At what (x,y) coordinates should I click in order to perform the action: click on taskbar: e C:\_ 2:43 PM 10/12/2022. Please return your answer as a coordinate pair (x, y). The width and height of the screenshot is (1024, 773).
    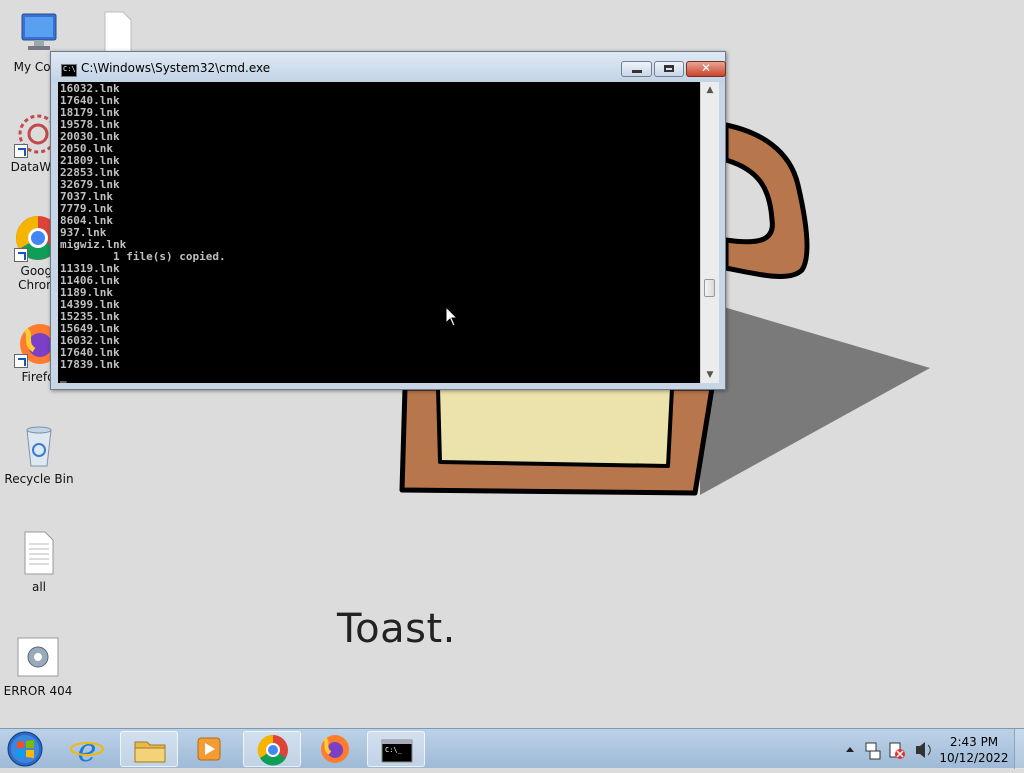
    Looking at the image, I should click on (512, 748).